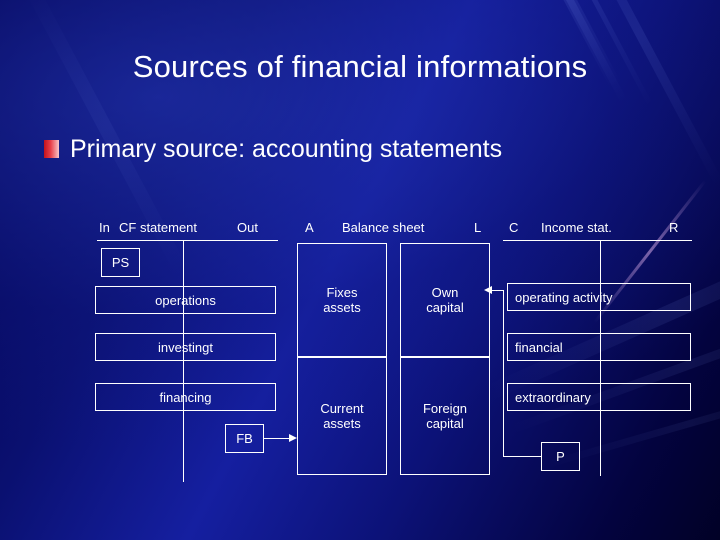 This screenshot has width=720, height=540. Describe the element at coordinates (276, 438) in the screenshot. I see `connector-fb-to-current-assets` at that location.